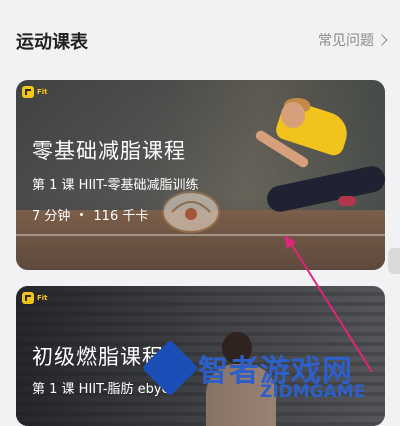  Describe the element at coordinates (98, 357) in the screenshot. I see `card-title: 初级燃脂课程` at that location.